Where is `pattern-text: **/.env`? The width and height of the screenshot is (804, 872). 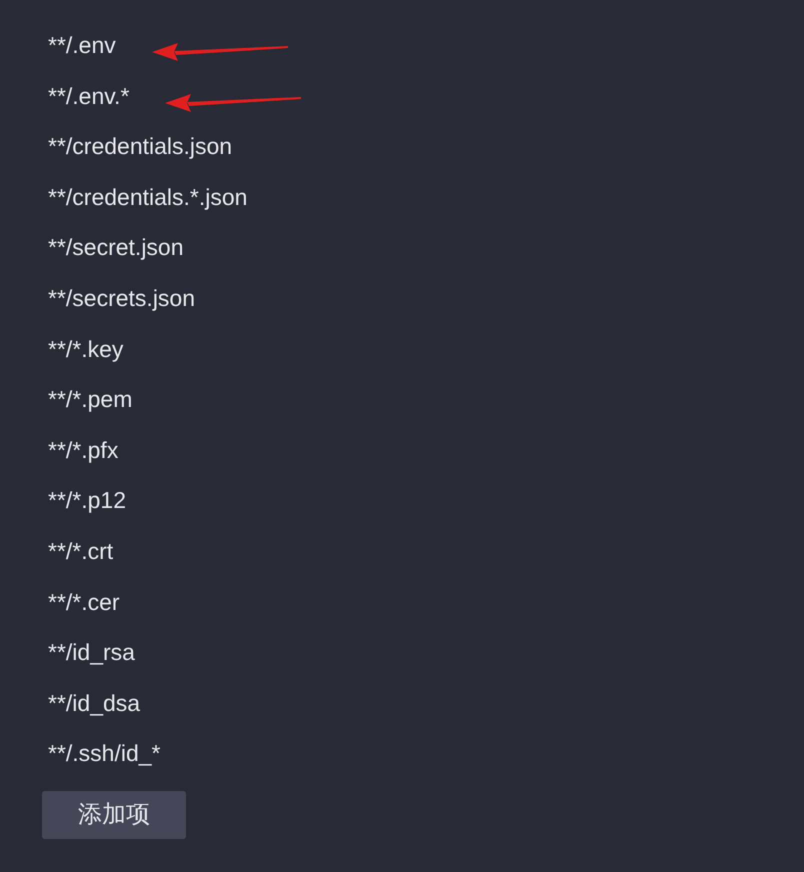 pattern-text: **/.env is located at coordinates (82, 45).